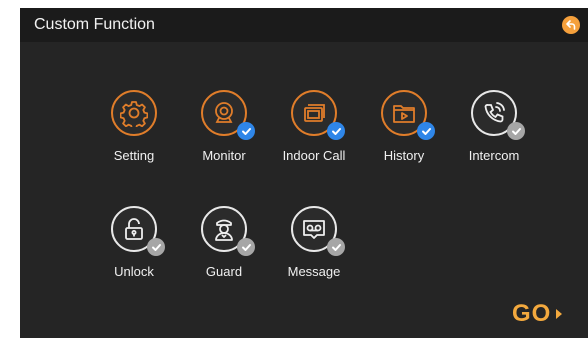 This screenshot has height=338, width=588. I want to click on guard-icon, so click(224, 230).